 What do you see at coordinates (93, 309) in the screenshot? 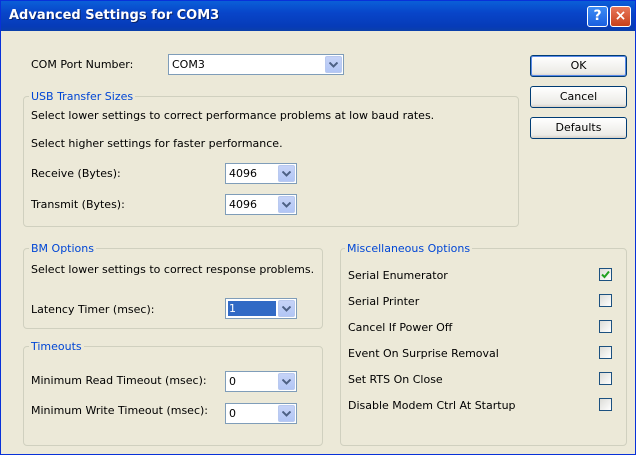
I see `latency-label: Latency Timer (msec):` at bounding box center [93, 309].